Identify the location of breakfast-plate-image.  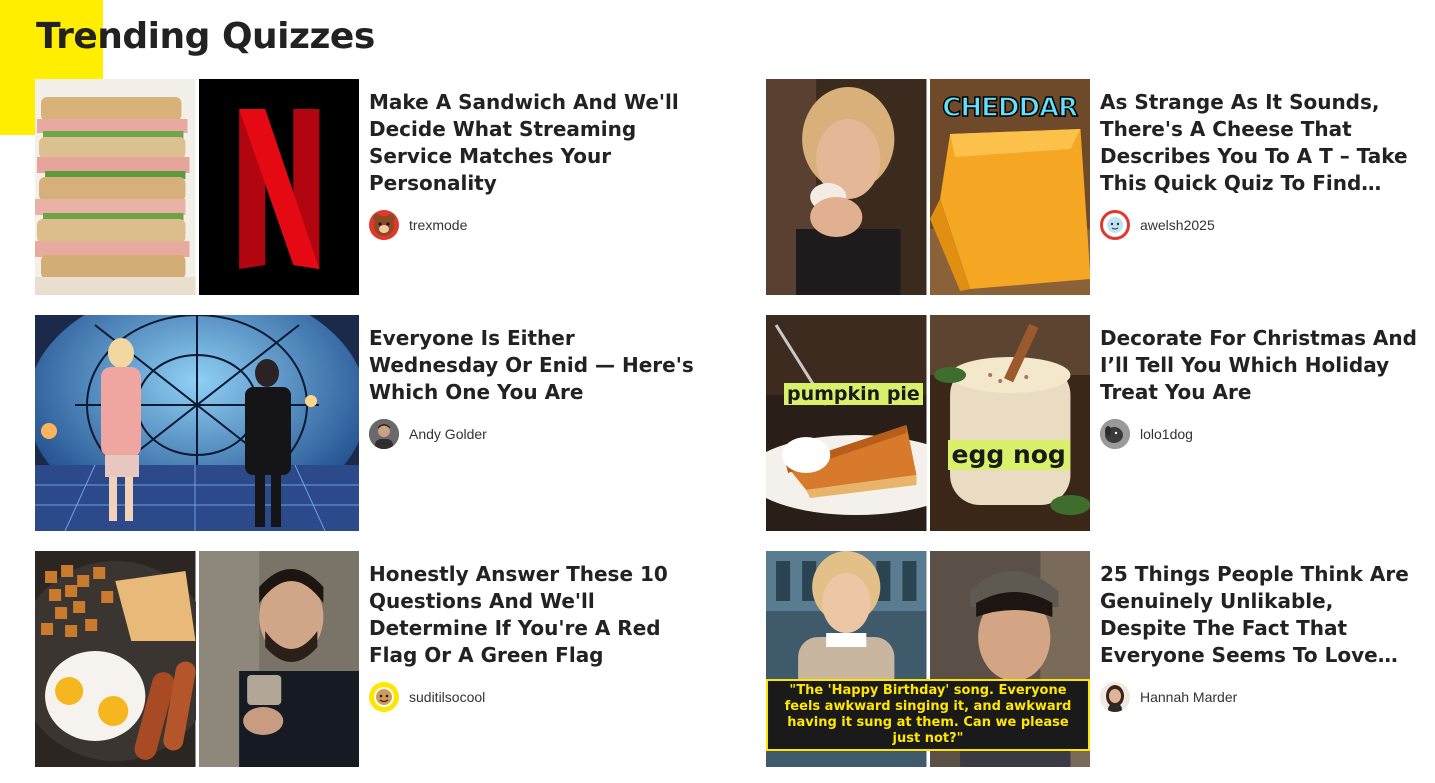
(115, 659).